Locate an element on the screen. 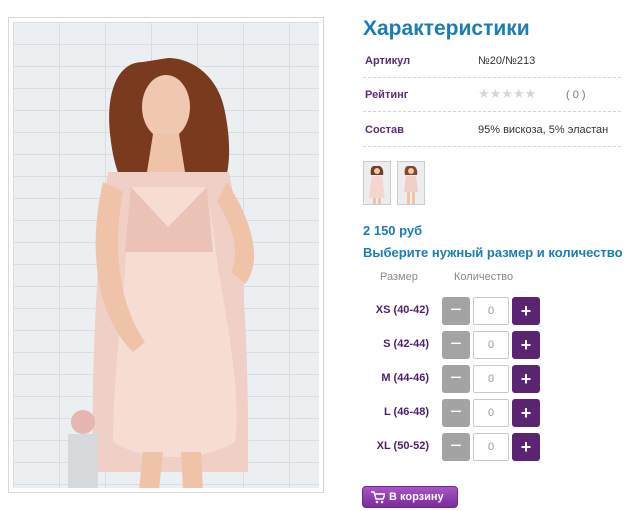  increase-m-button: + is located at coordinates (526, 379).